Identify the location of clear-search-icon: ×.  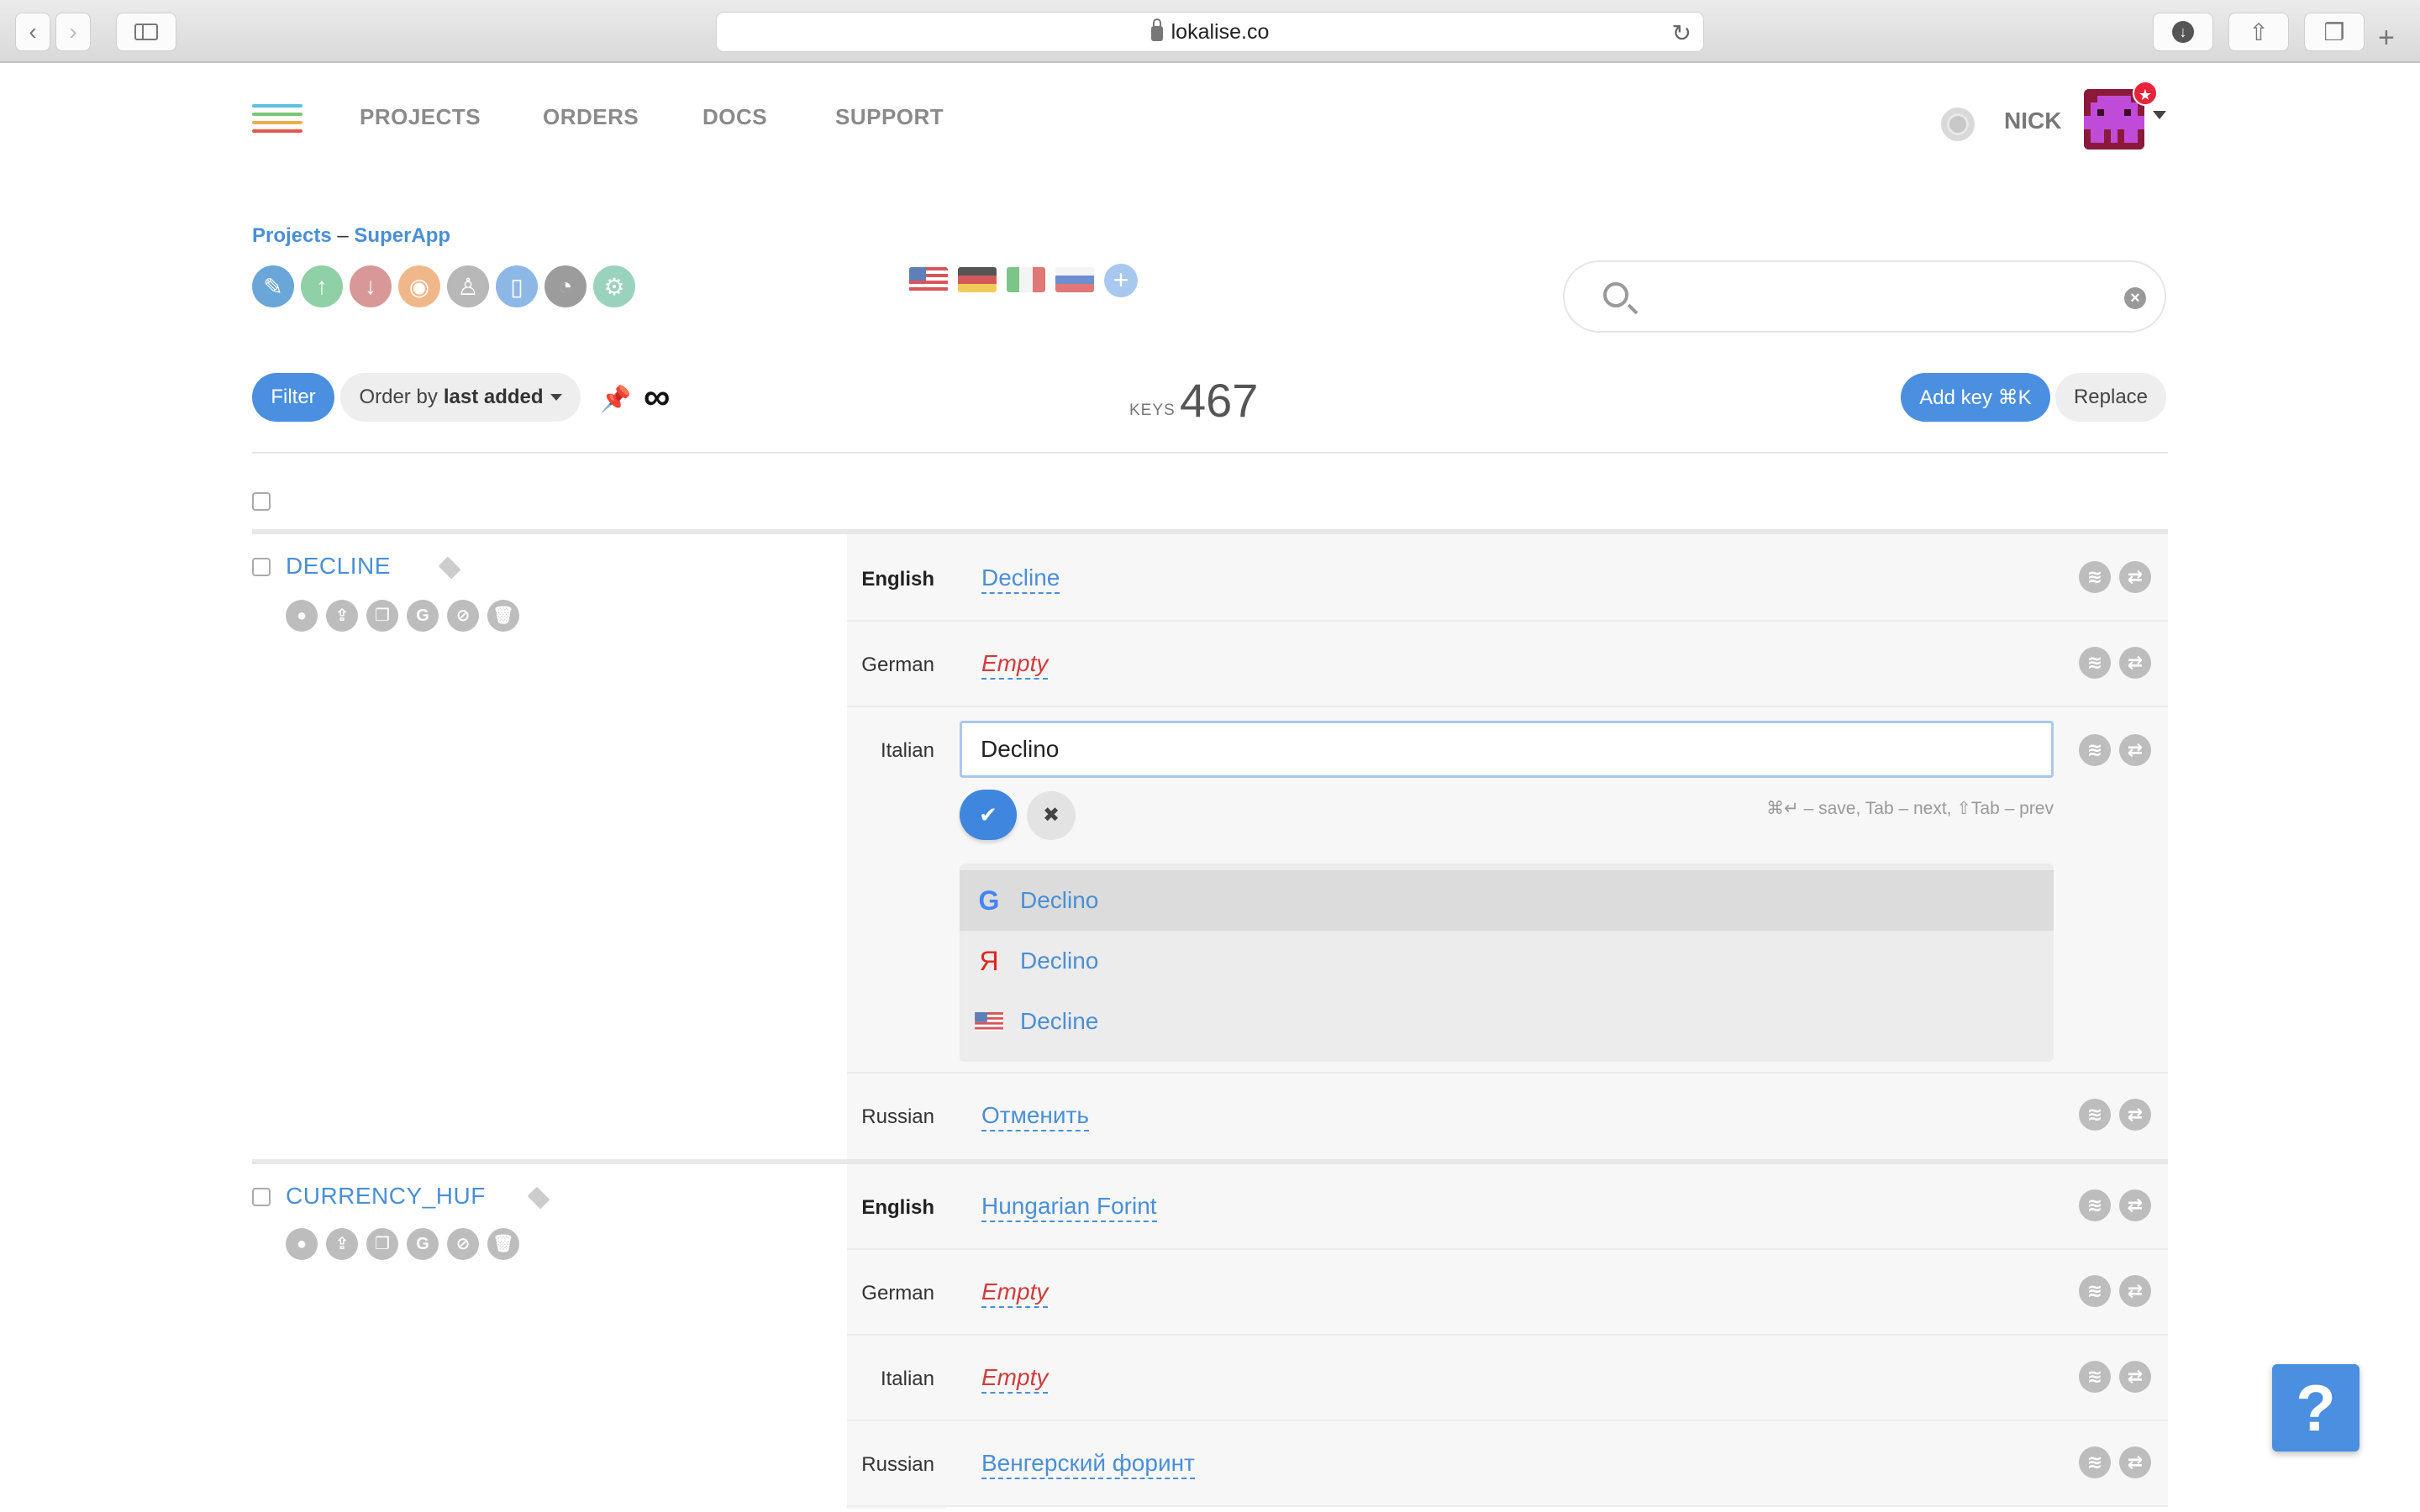
(2135, 298).